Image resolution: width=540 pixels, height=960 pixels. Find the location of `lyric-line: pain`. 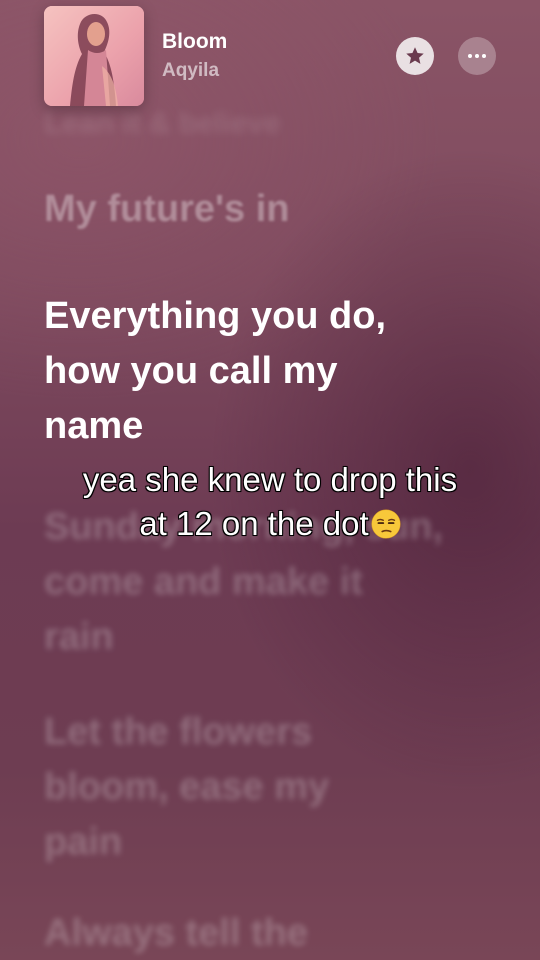

lyric-line: pain is located at coordinates (83, 842).